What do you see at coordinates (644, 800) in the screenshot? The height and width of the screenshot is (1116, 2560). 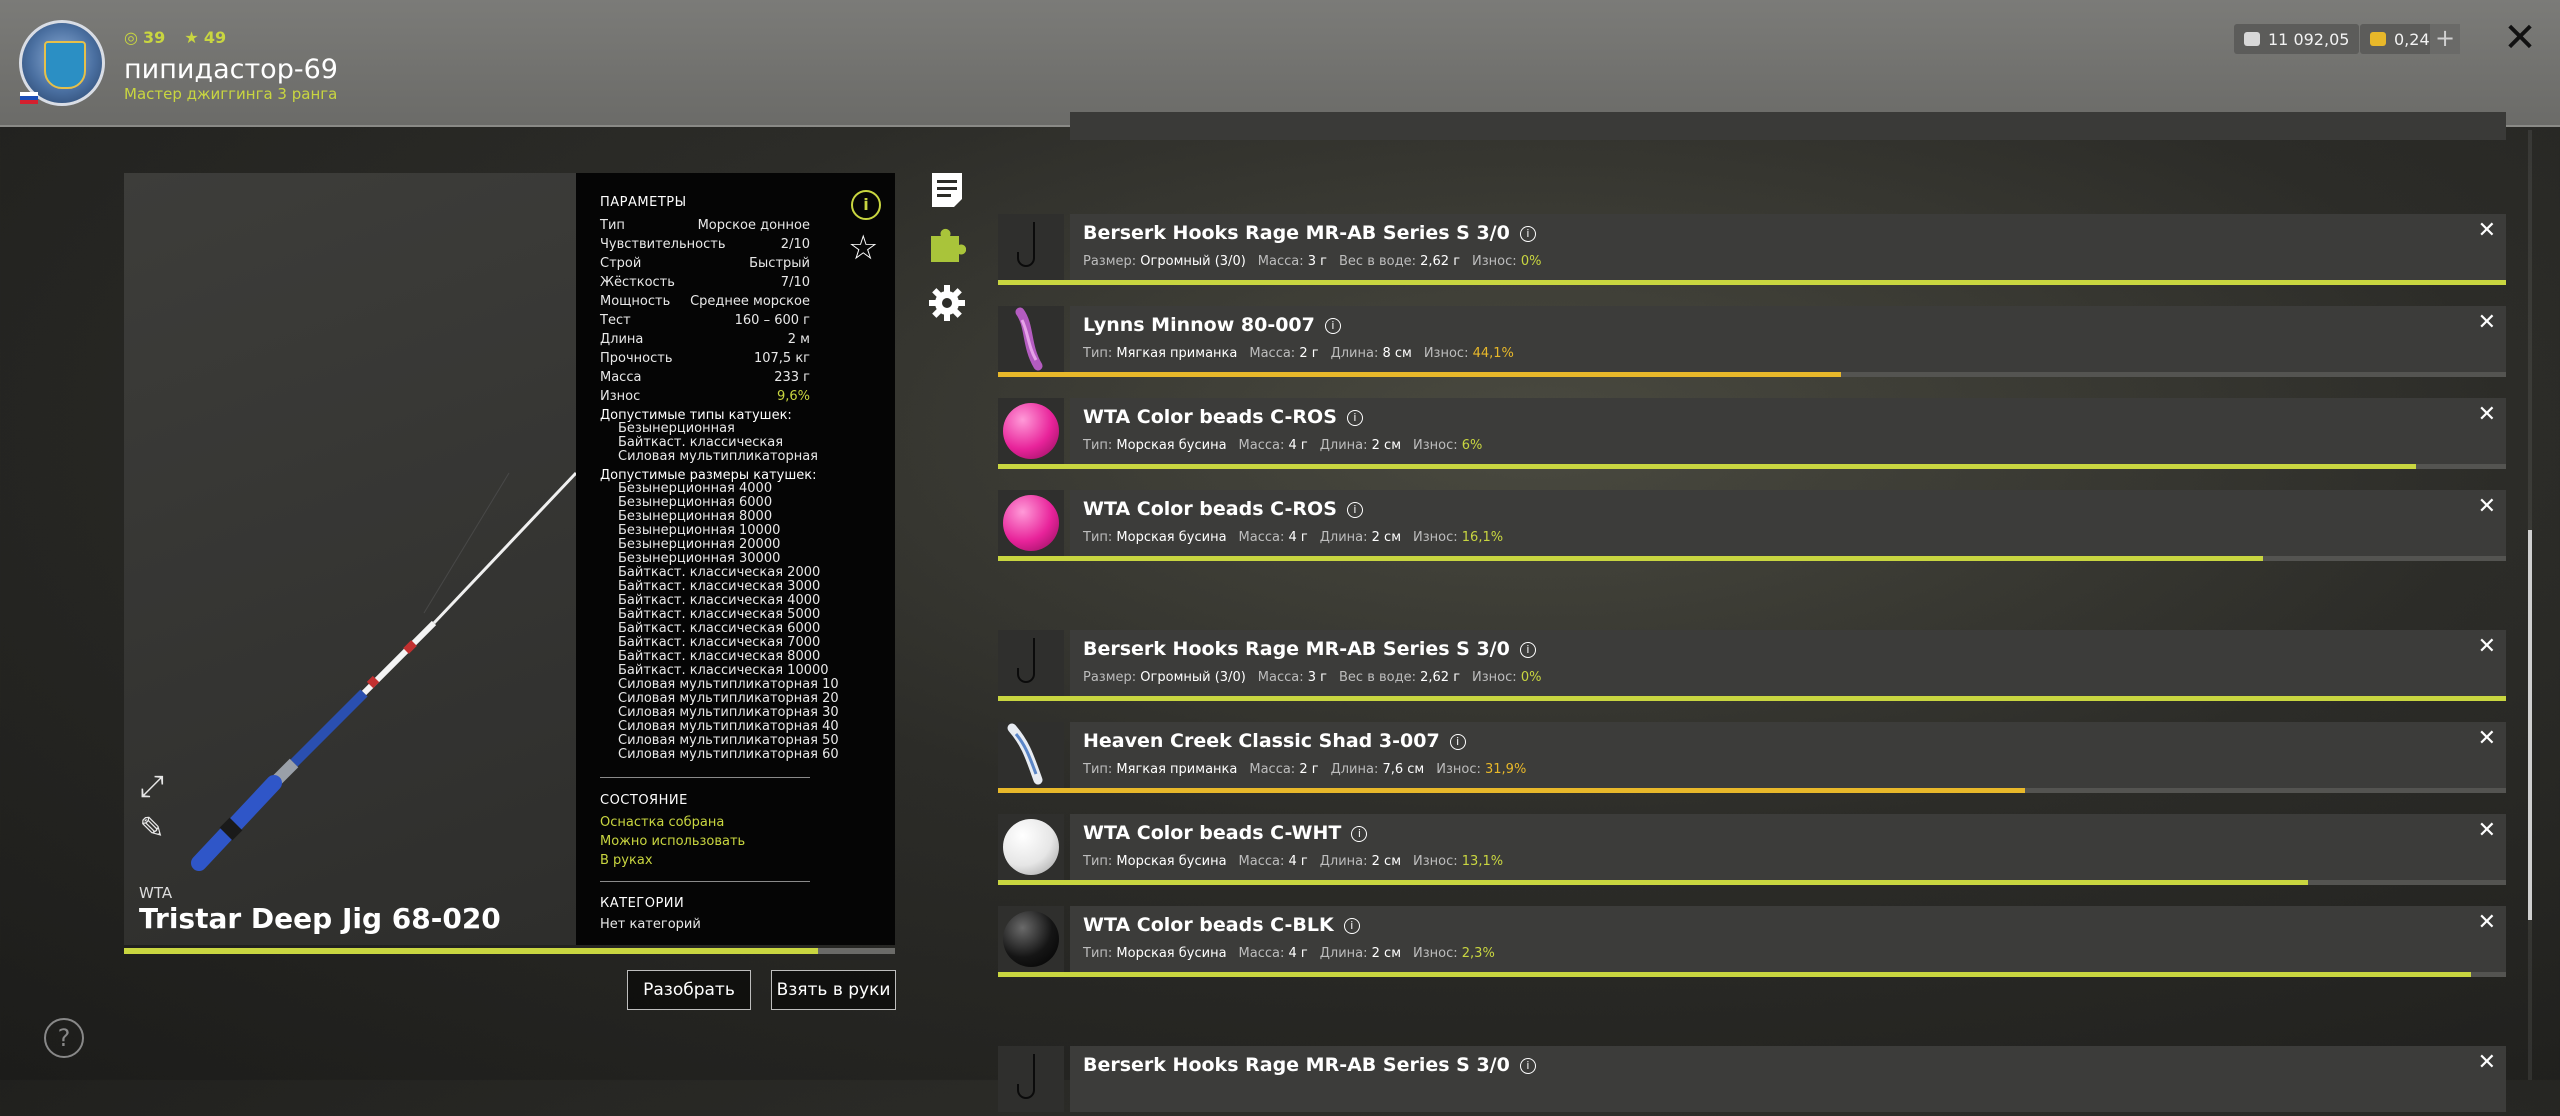 I see `state-title: СОСТОЯНИЕ` at bounding box center [644, 800].